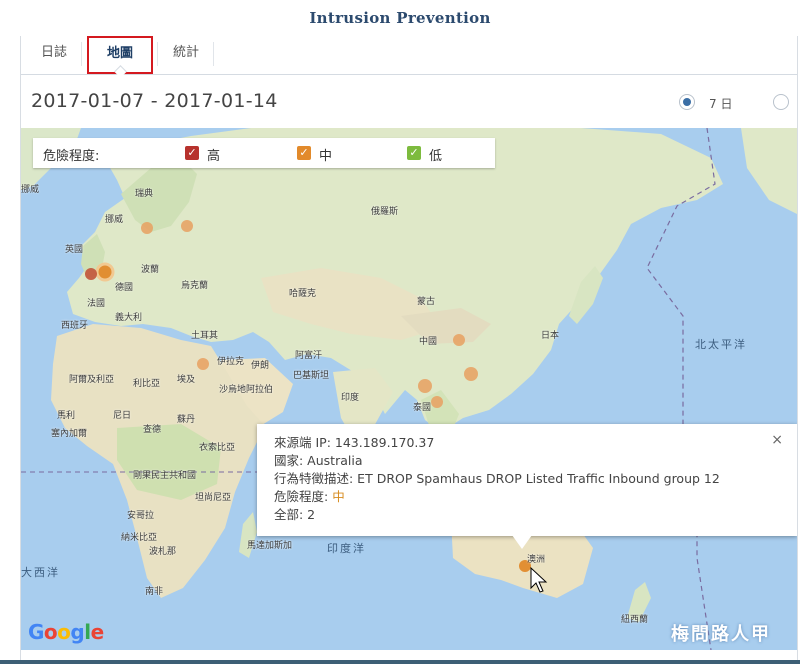 Image resolution: width=800 pixels, height=664 pixels. I want to click on map-label: 利比亞, so click(147, 384).